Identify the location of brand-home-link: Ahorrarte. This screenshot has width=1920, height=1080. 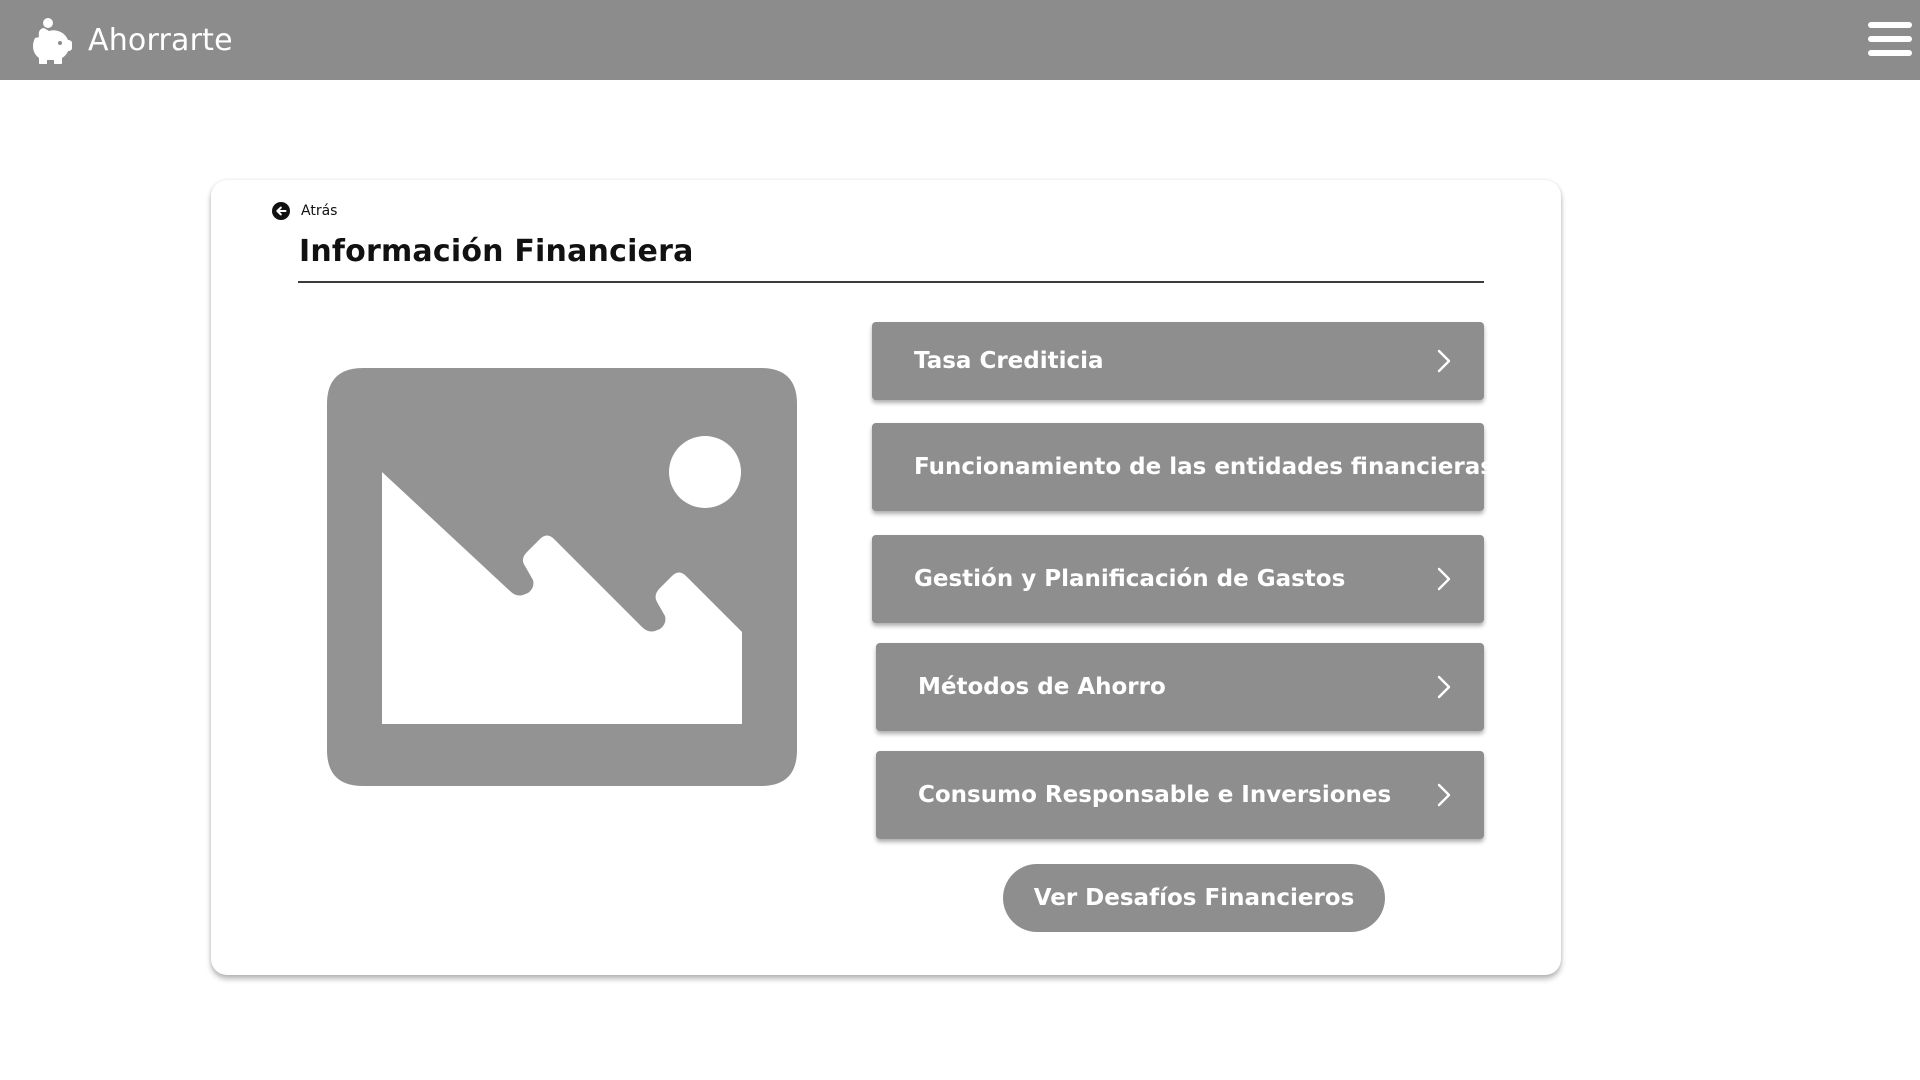
(129, 40).